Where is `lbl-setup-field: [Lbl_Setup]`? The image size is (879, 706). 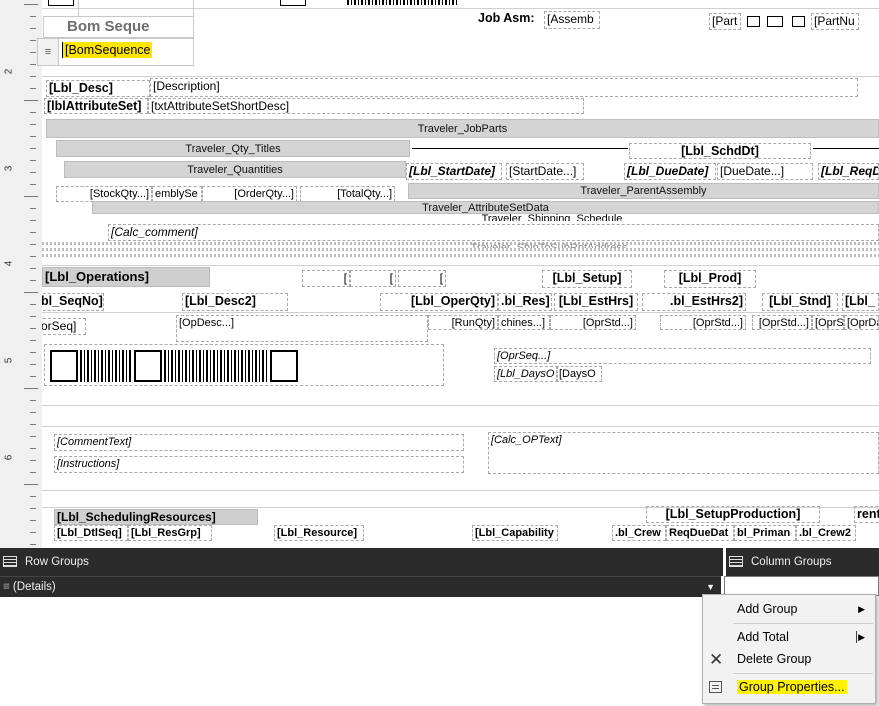
lbl-setup-field: [Lbl_Setup] is located at coordinates (587, 279).